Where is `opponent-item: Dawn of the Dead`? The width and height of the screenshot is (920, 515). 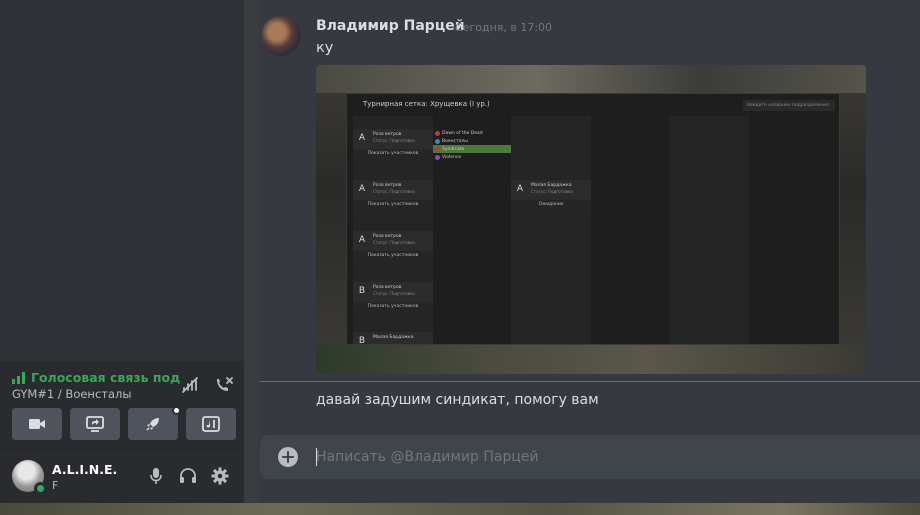
opponent-item: Dawn of the Dead is located at coordinates (472, 133).